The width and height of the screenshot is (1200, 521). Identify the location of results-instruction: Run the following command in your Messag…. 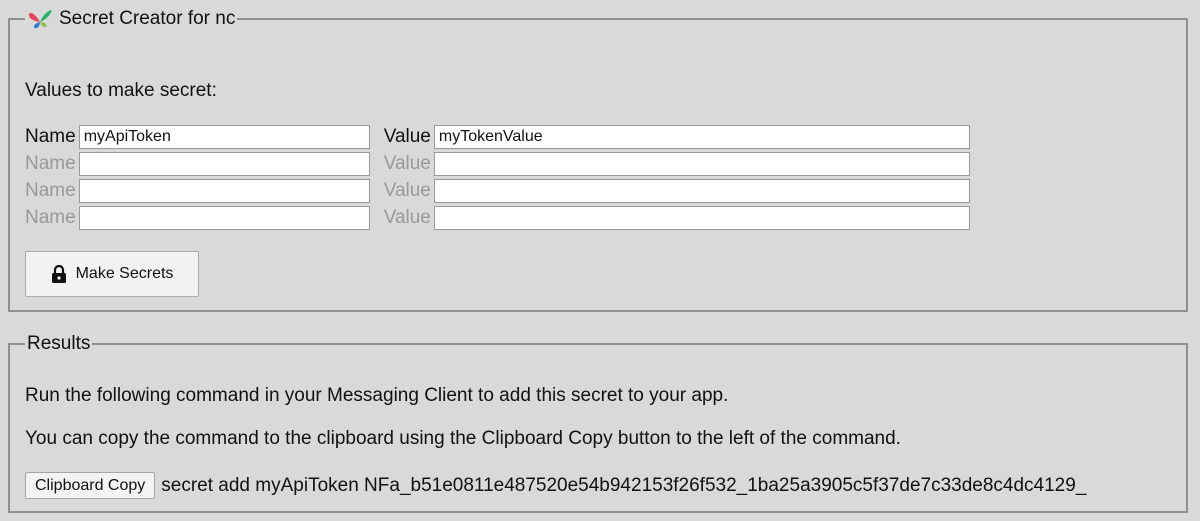
(377, 395).